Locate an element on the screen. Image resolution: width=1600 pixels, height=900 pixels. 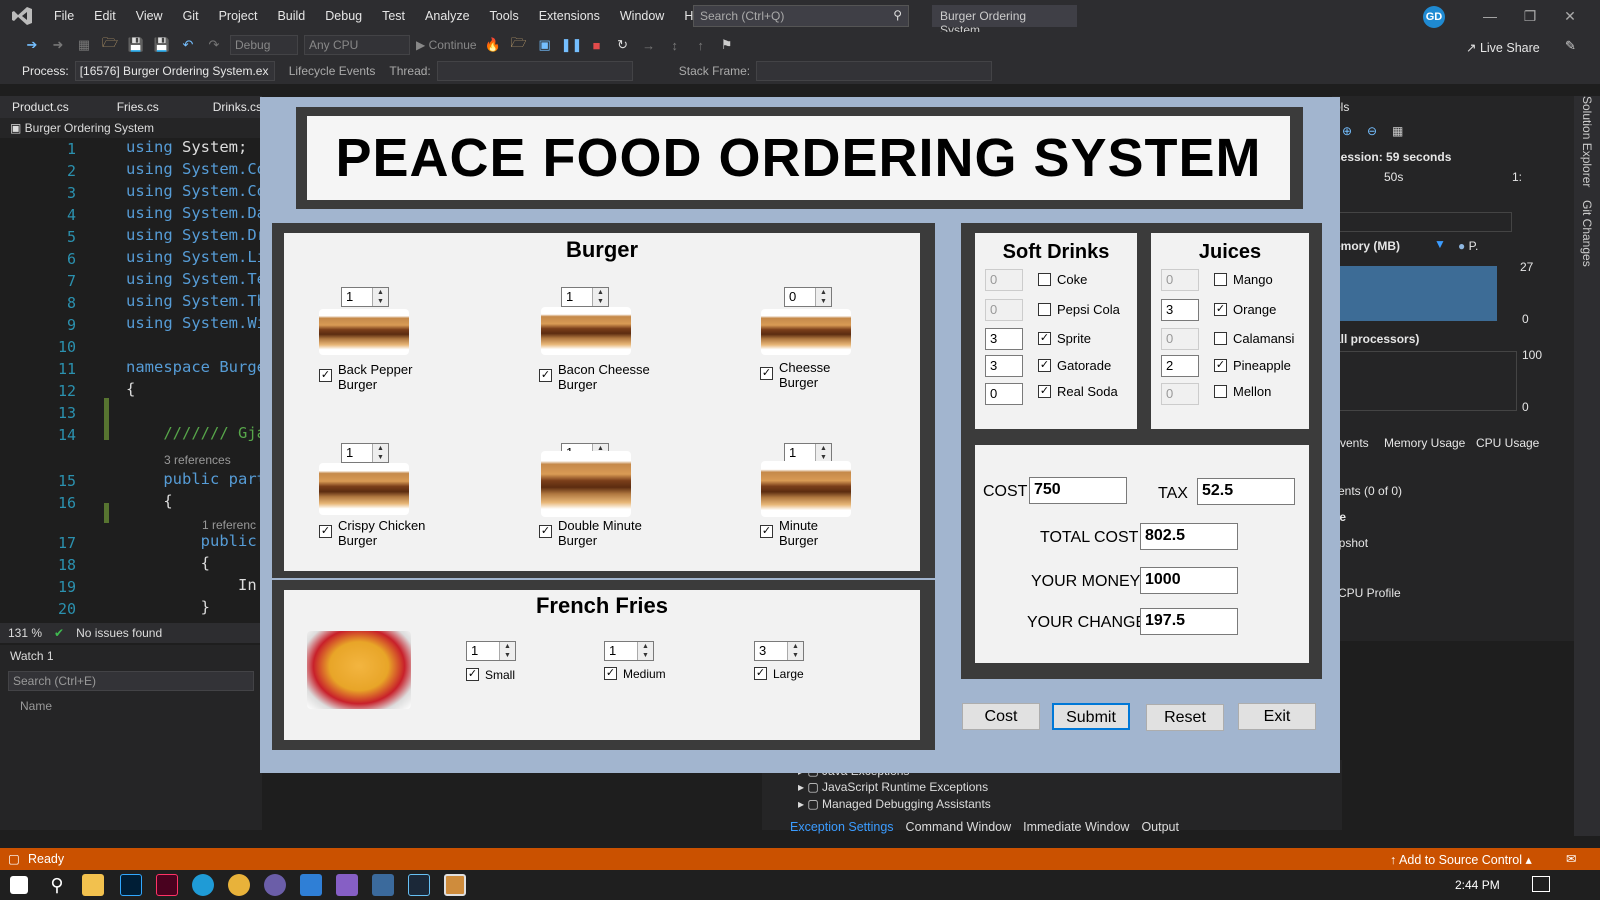
cost-button: Cost is located at coordinates (1001, 716).